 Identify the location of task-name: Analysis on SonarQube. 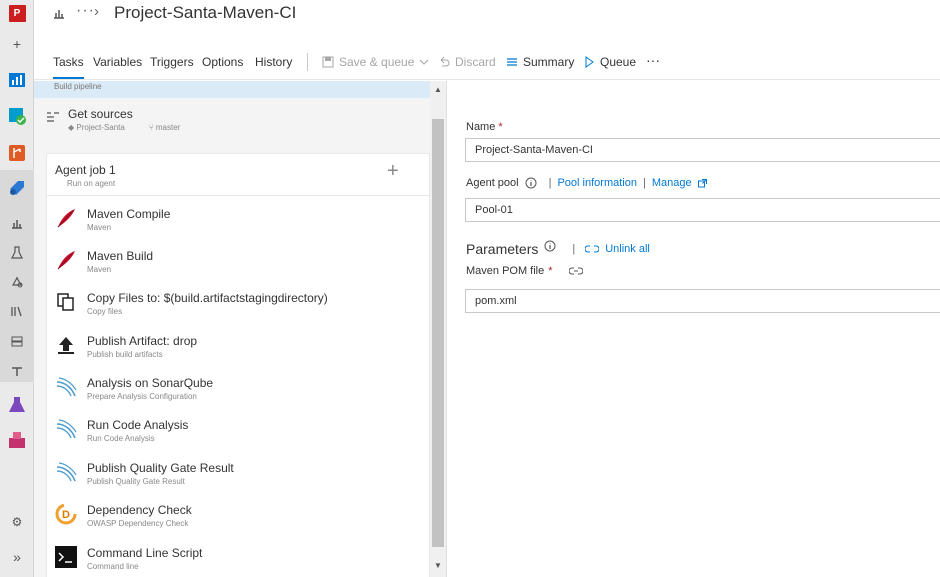
(150, 383).